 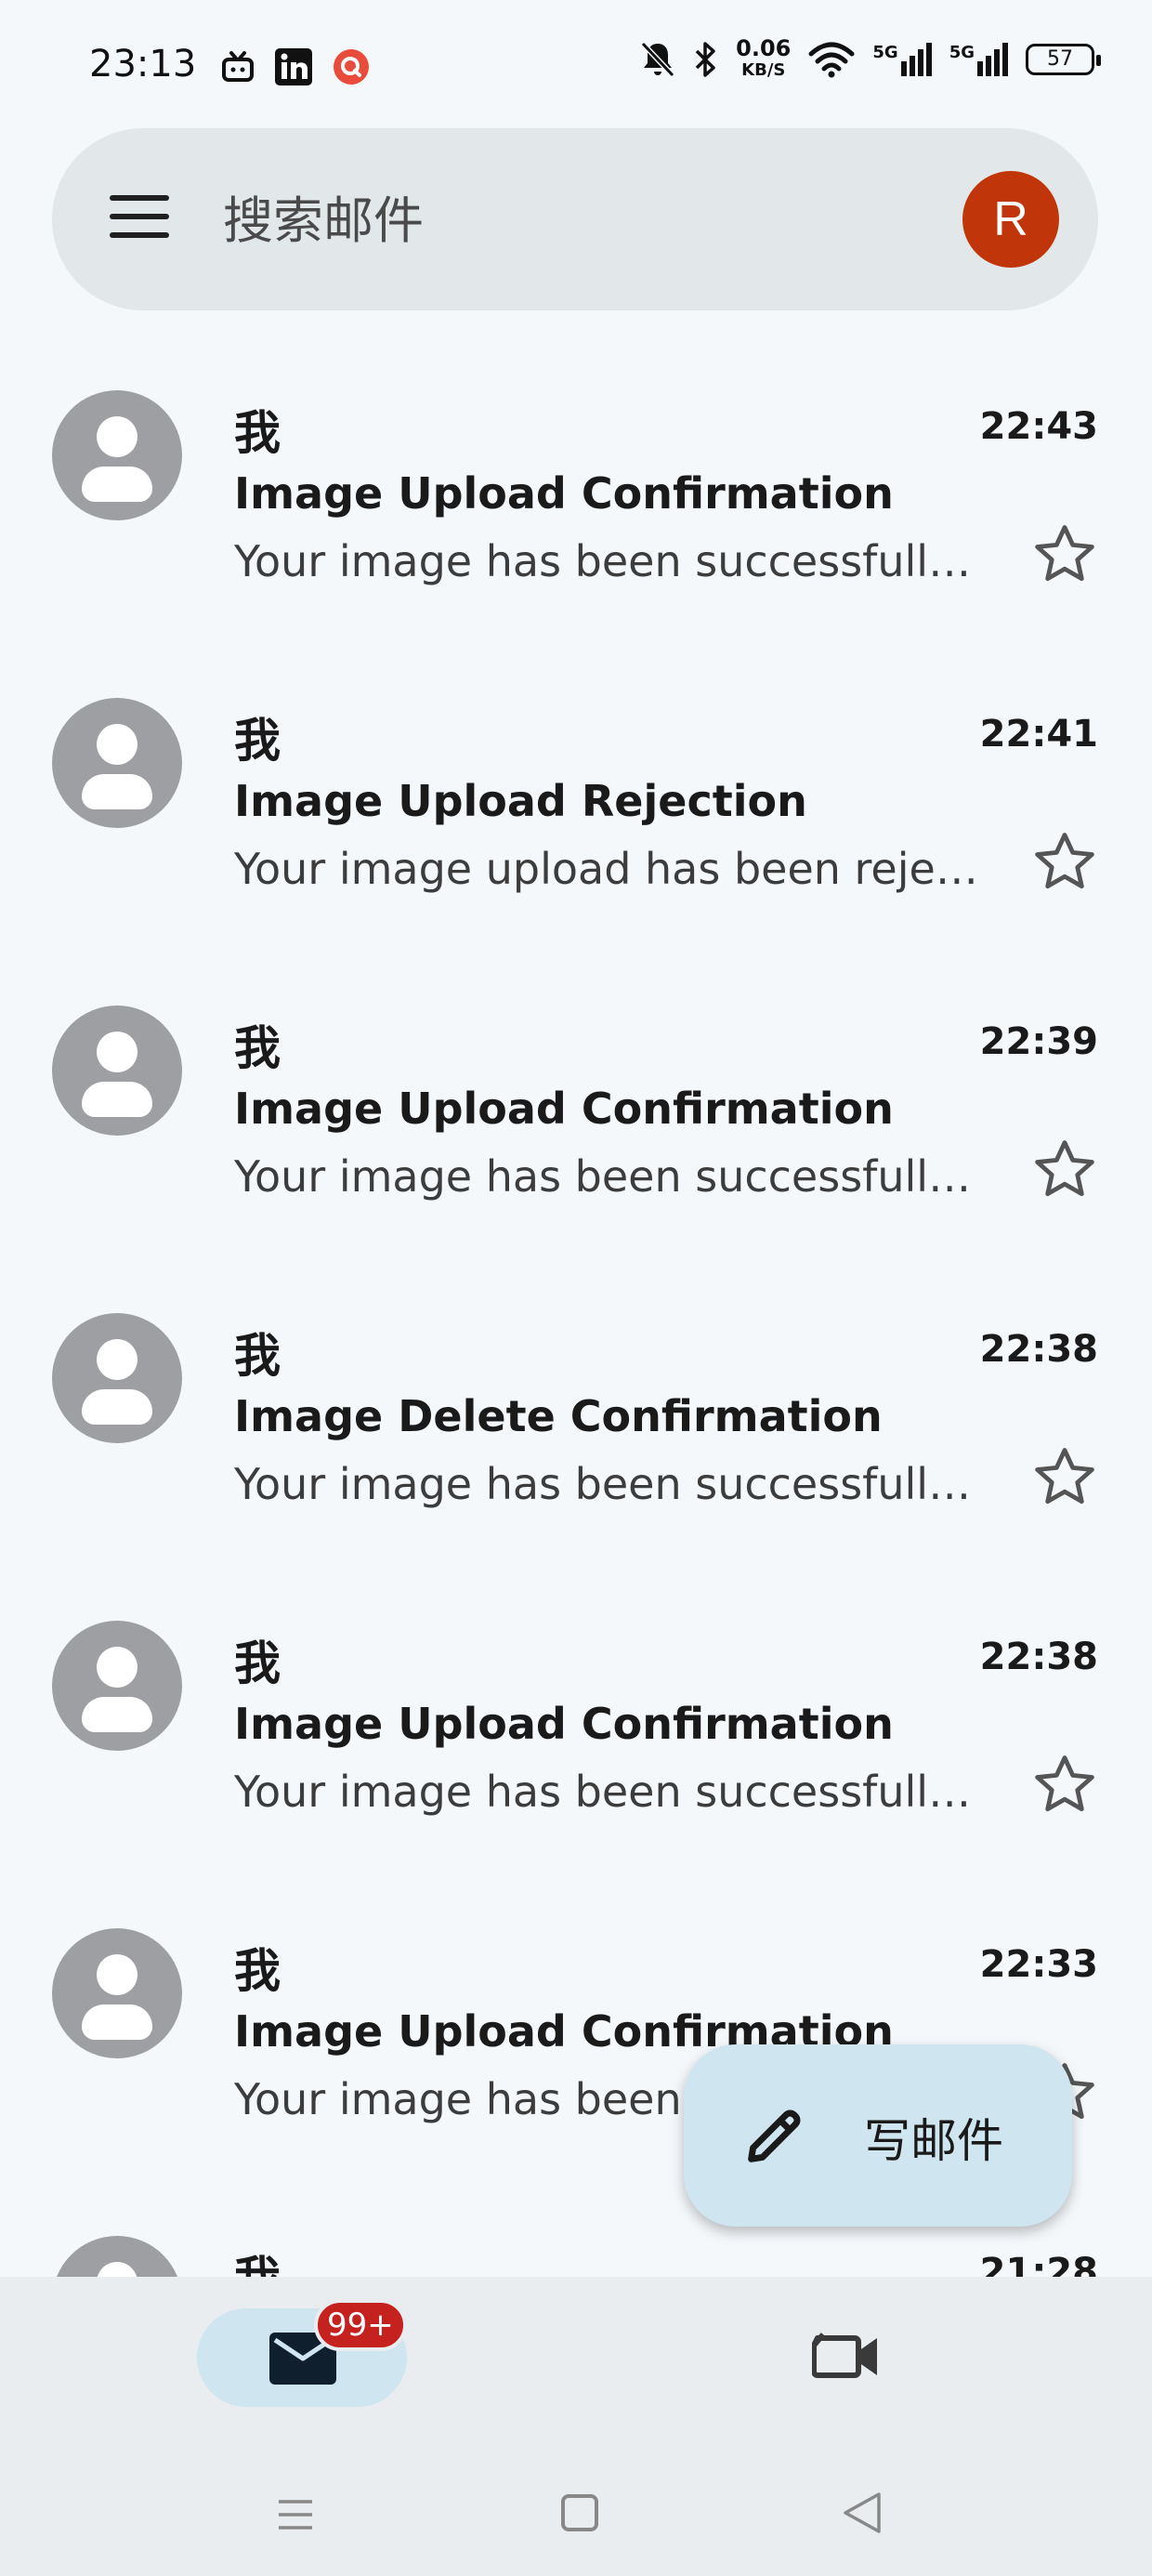 I want to click on speed-unit: KB/S, so click(x=763, y=70).